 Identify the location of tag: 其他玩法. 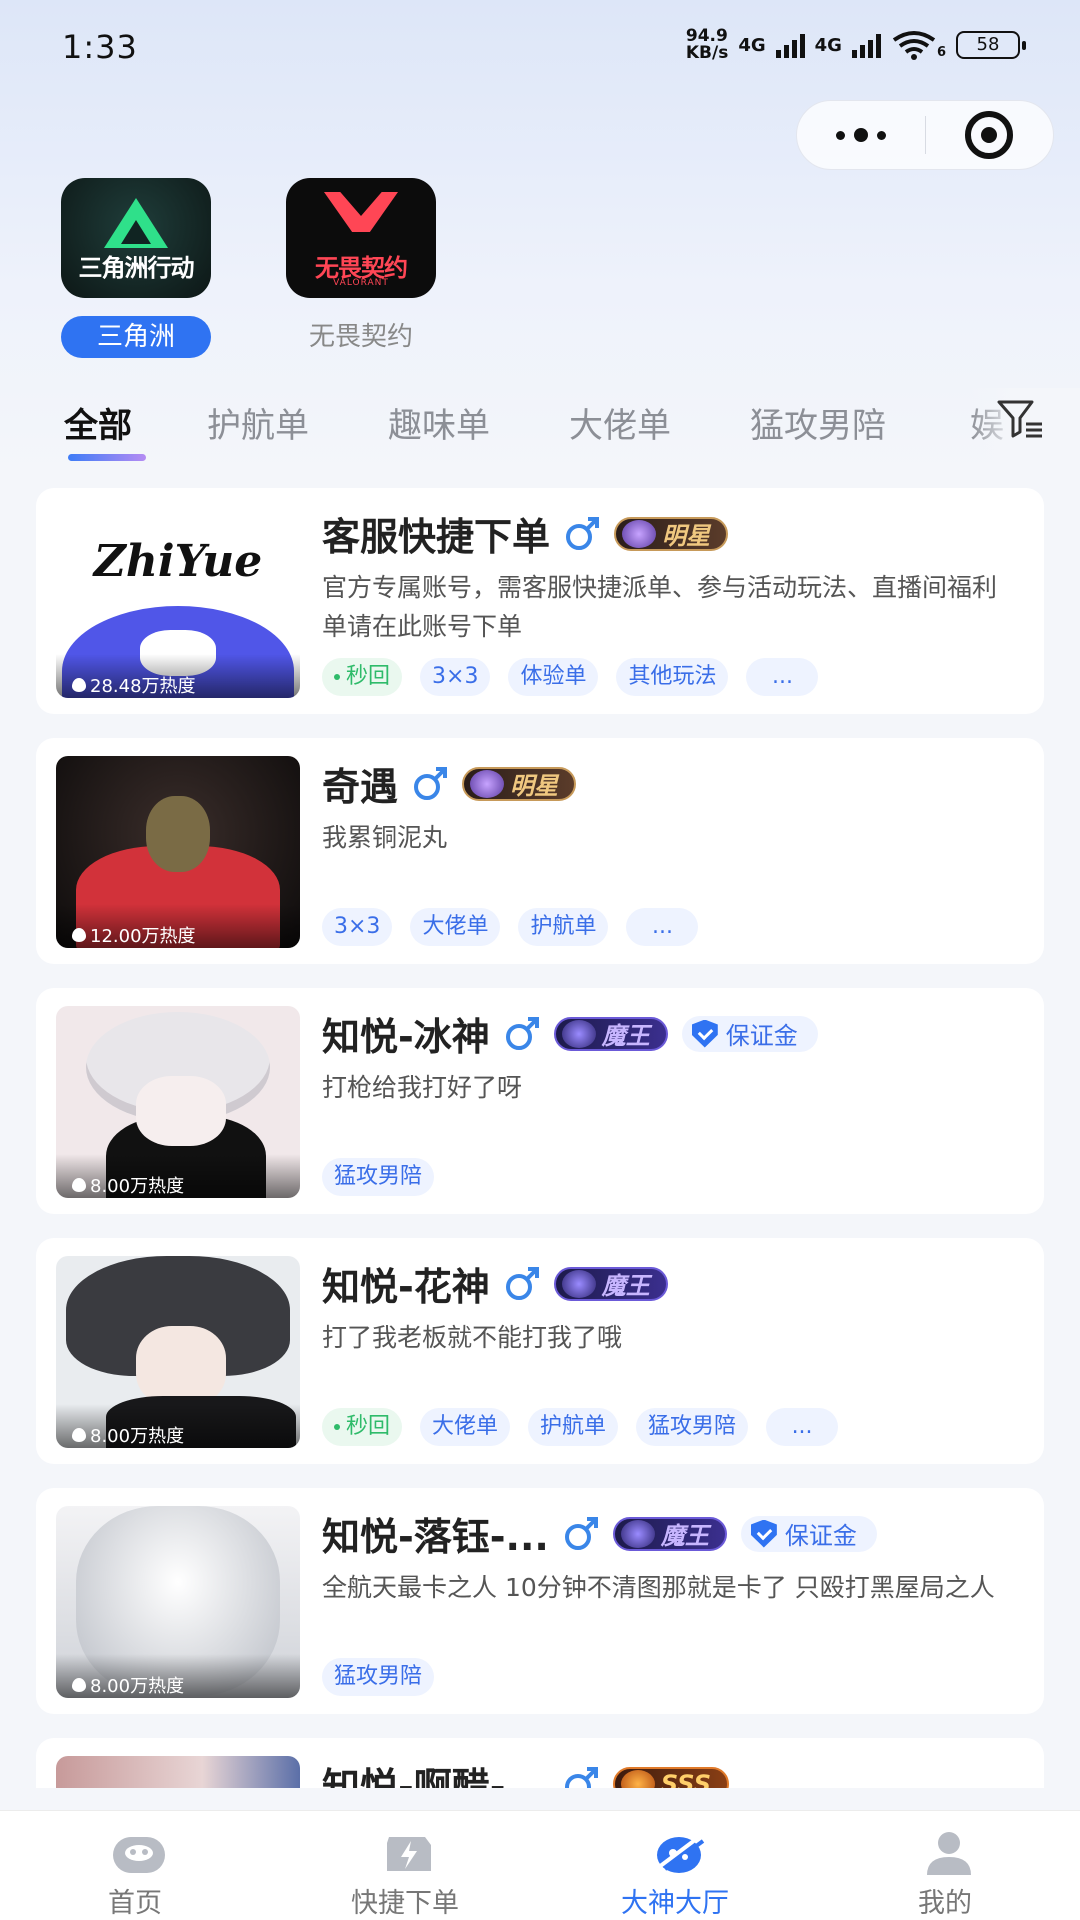
(672, 677).